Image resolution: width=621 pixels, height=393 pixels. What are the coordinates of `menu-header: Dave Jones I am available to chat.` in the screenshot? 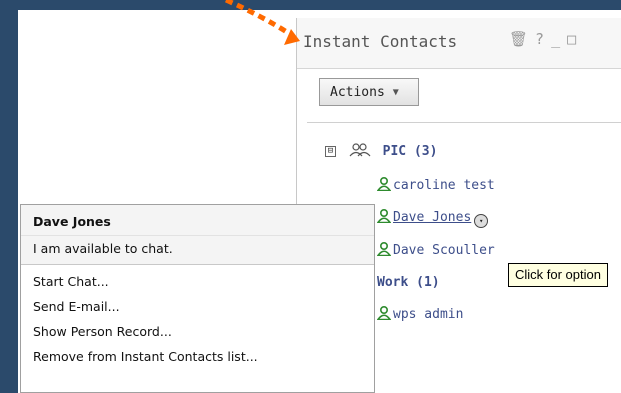 It's located at (197, 235).